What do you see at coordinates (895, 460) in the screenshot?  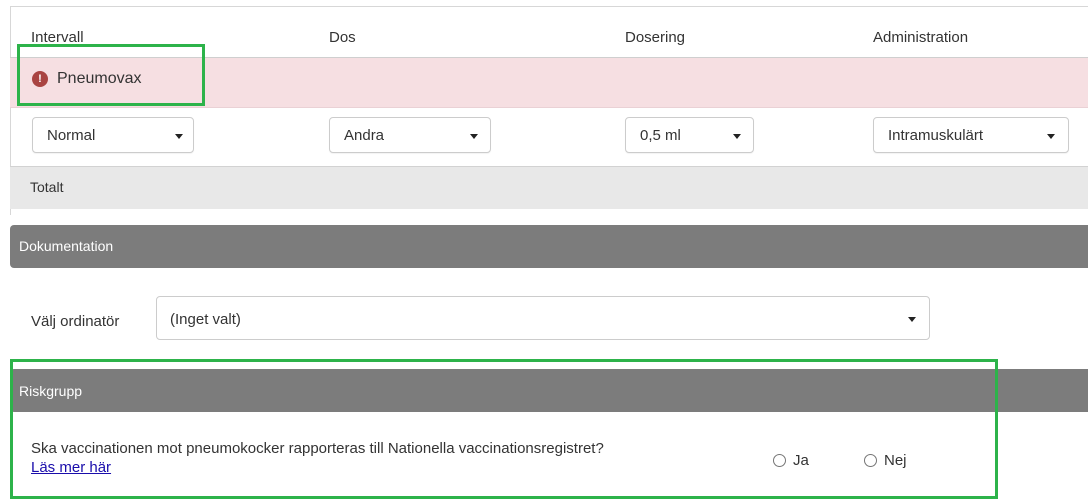 I see `radio-no-label: Nej` at bounding box center [895, 460].